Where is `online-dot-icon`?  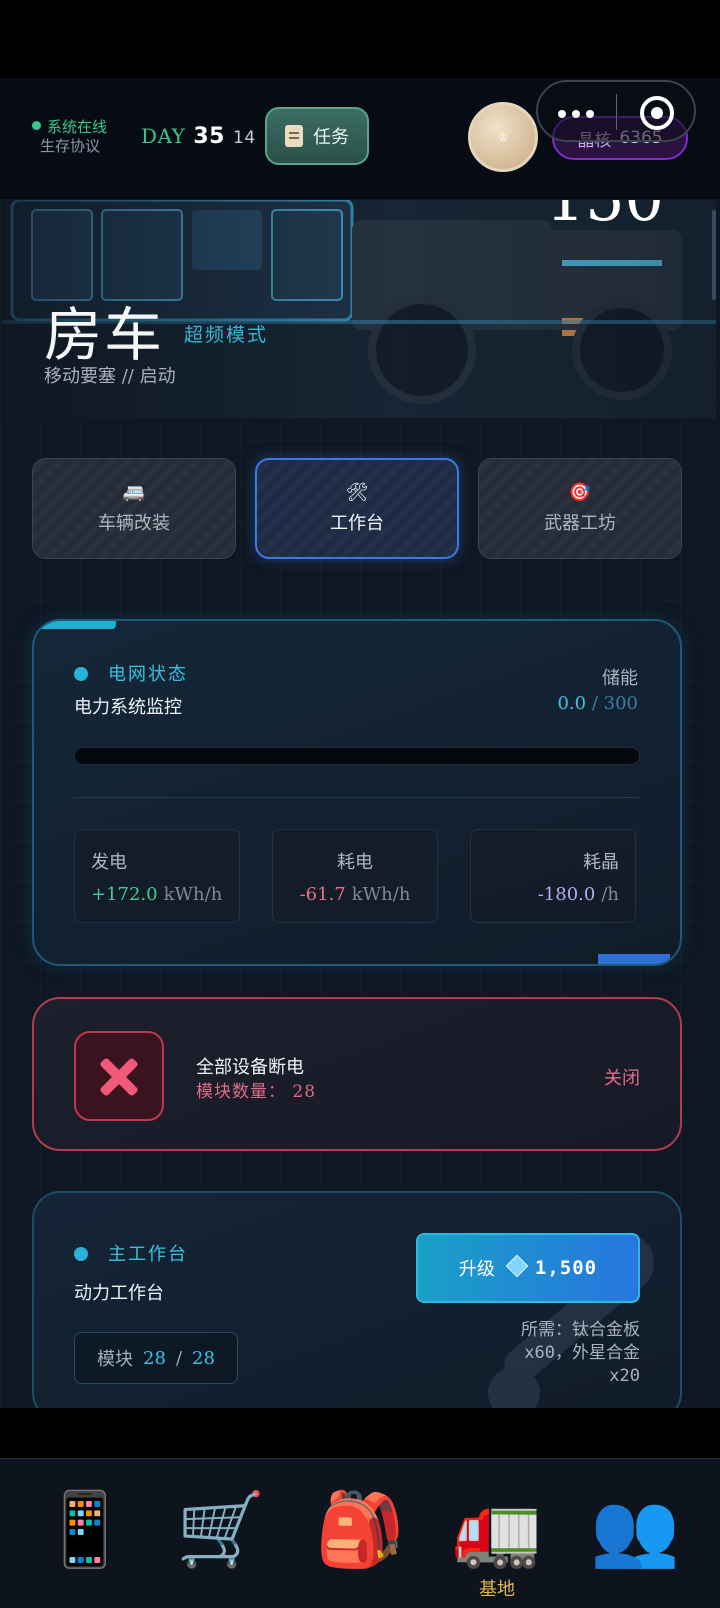
online-dot-icon is located at coordinates (36, 125).